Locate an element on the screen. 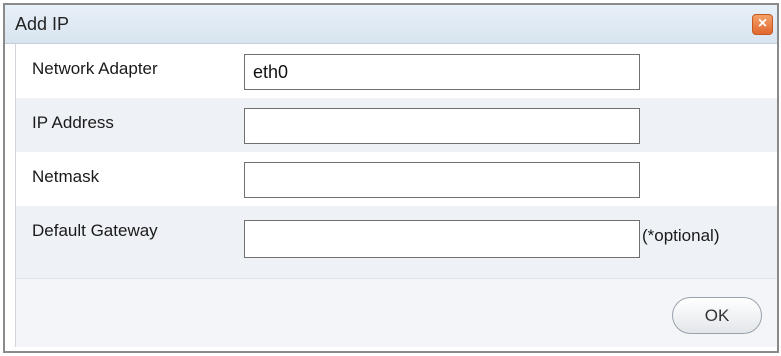  dialog-title: Add IP is located at coordinates (42, 24).